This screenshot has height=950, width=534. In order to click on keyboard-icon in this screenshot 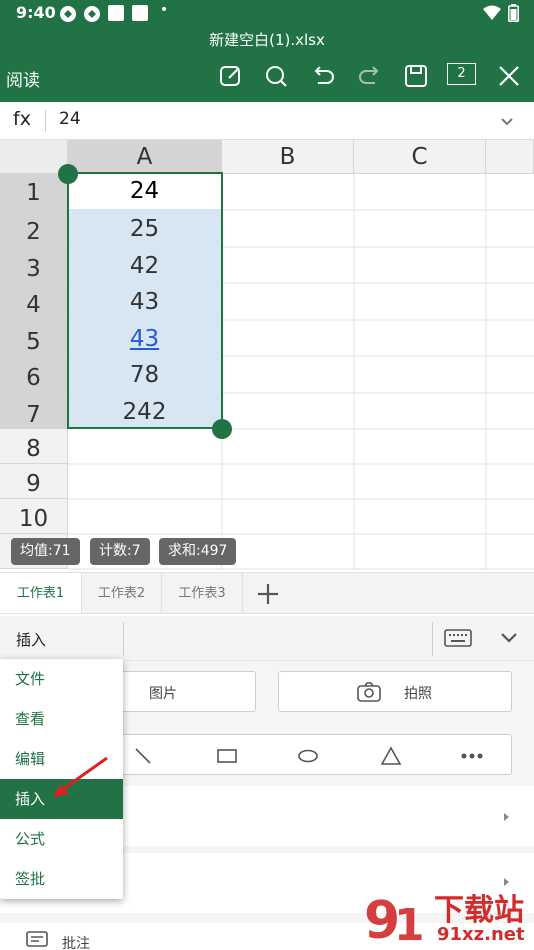, I will do `click(458, 638)`.